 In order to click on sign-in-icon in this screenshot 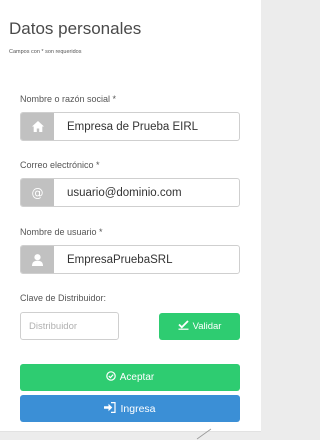, I will do `click(110, 408)`.